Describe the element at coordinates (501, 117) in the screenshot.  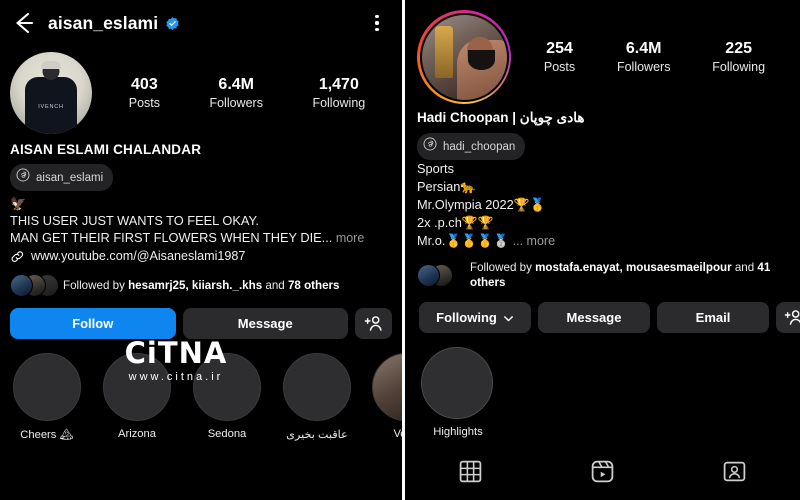
I see `profile-full-name: Hadi Choopan | هادی چوپان` at that location.